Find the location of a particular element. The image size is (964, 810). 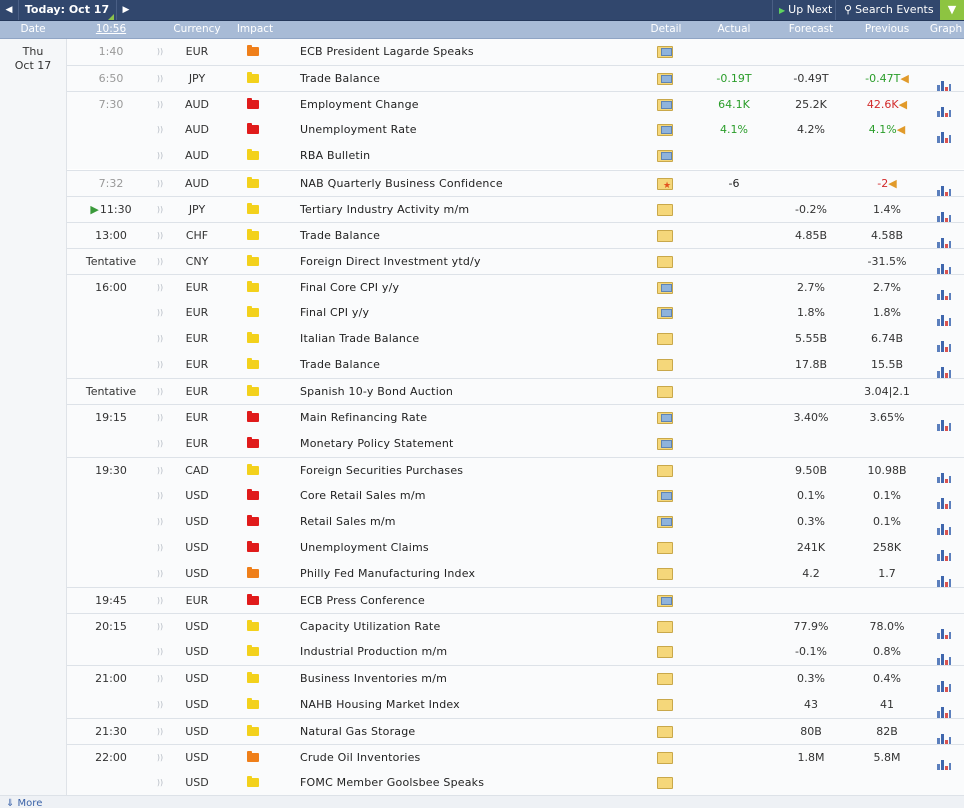

table-row: )) EUR Trade Balance 17.8B 15.5B is located at coordinates (515, 365).